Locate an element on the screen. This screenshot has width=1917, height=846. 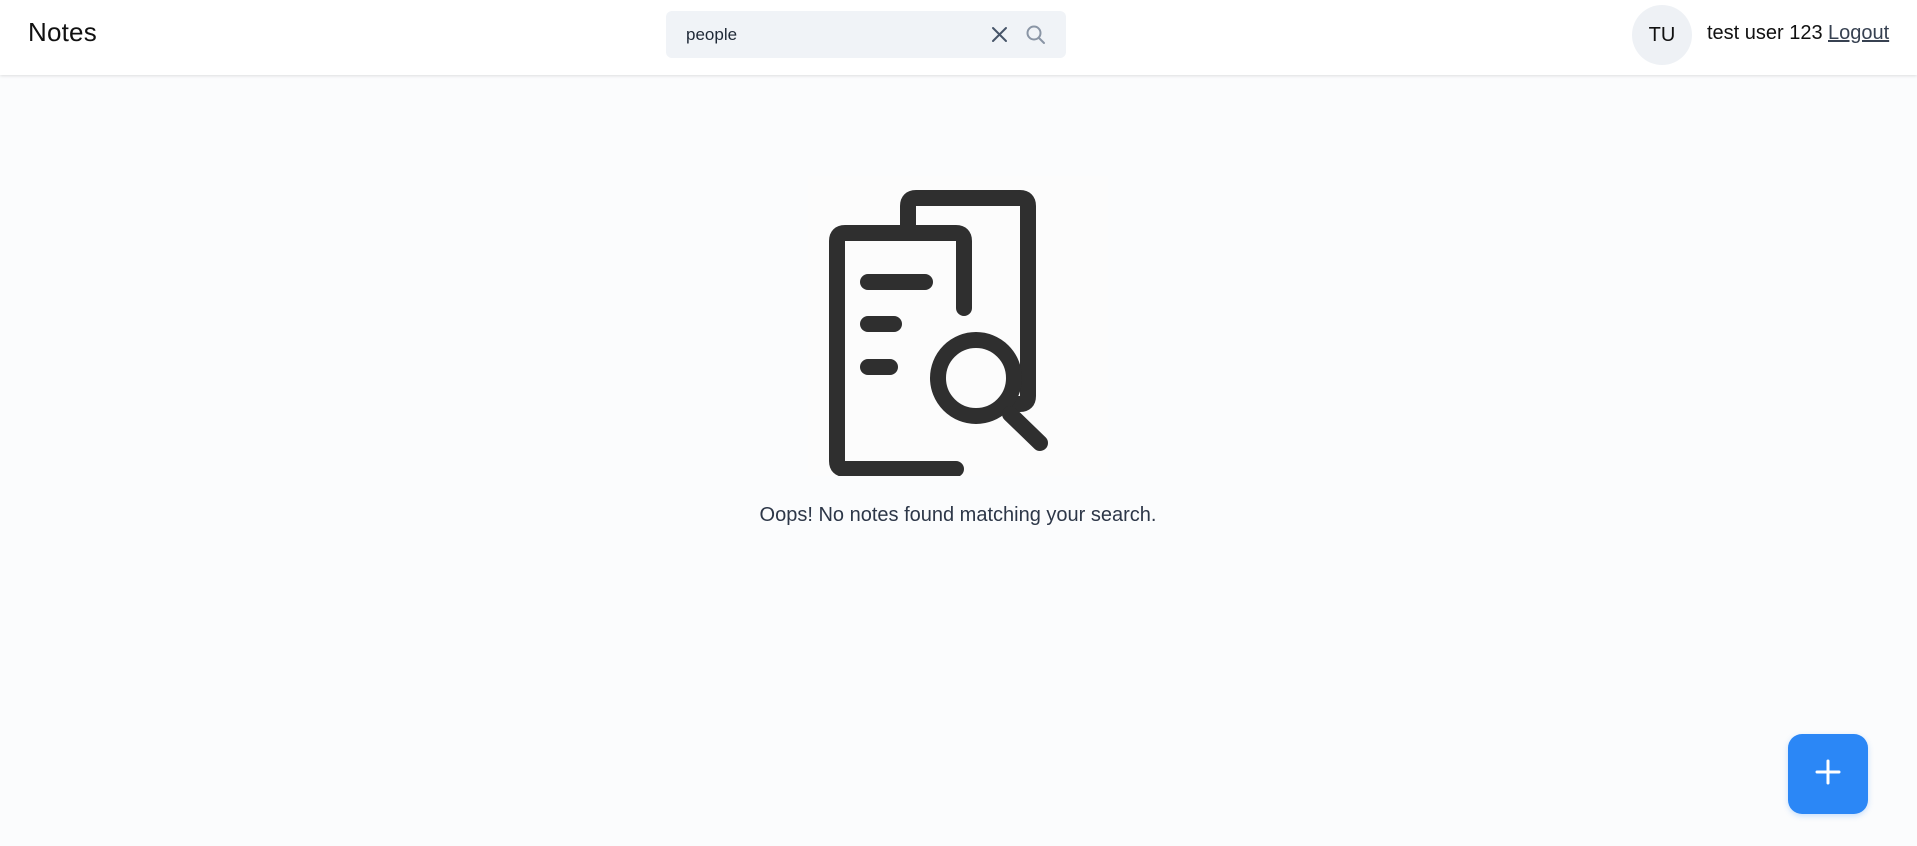
search-icon is located at coordinates (1035, 34).